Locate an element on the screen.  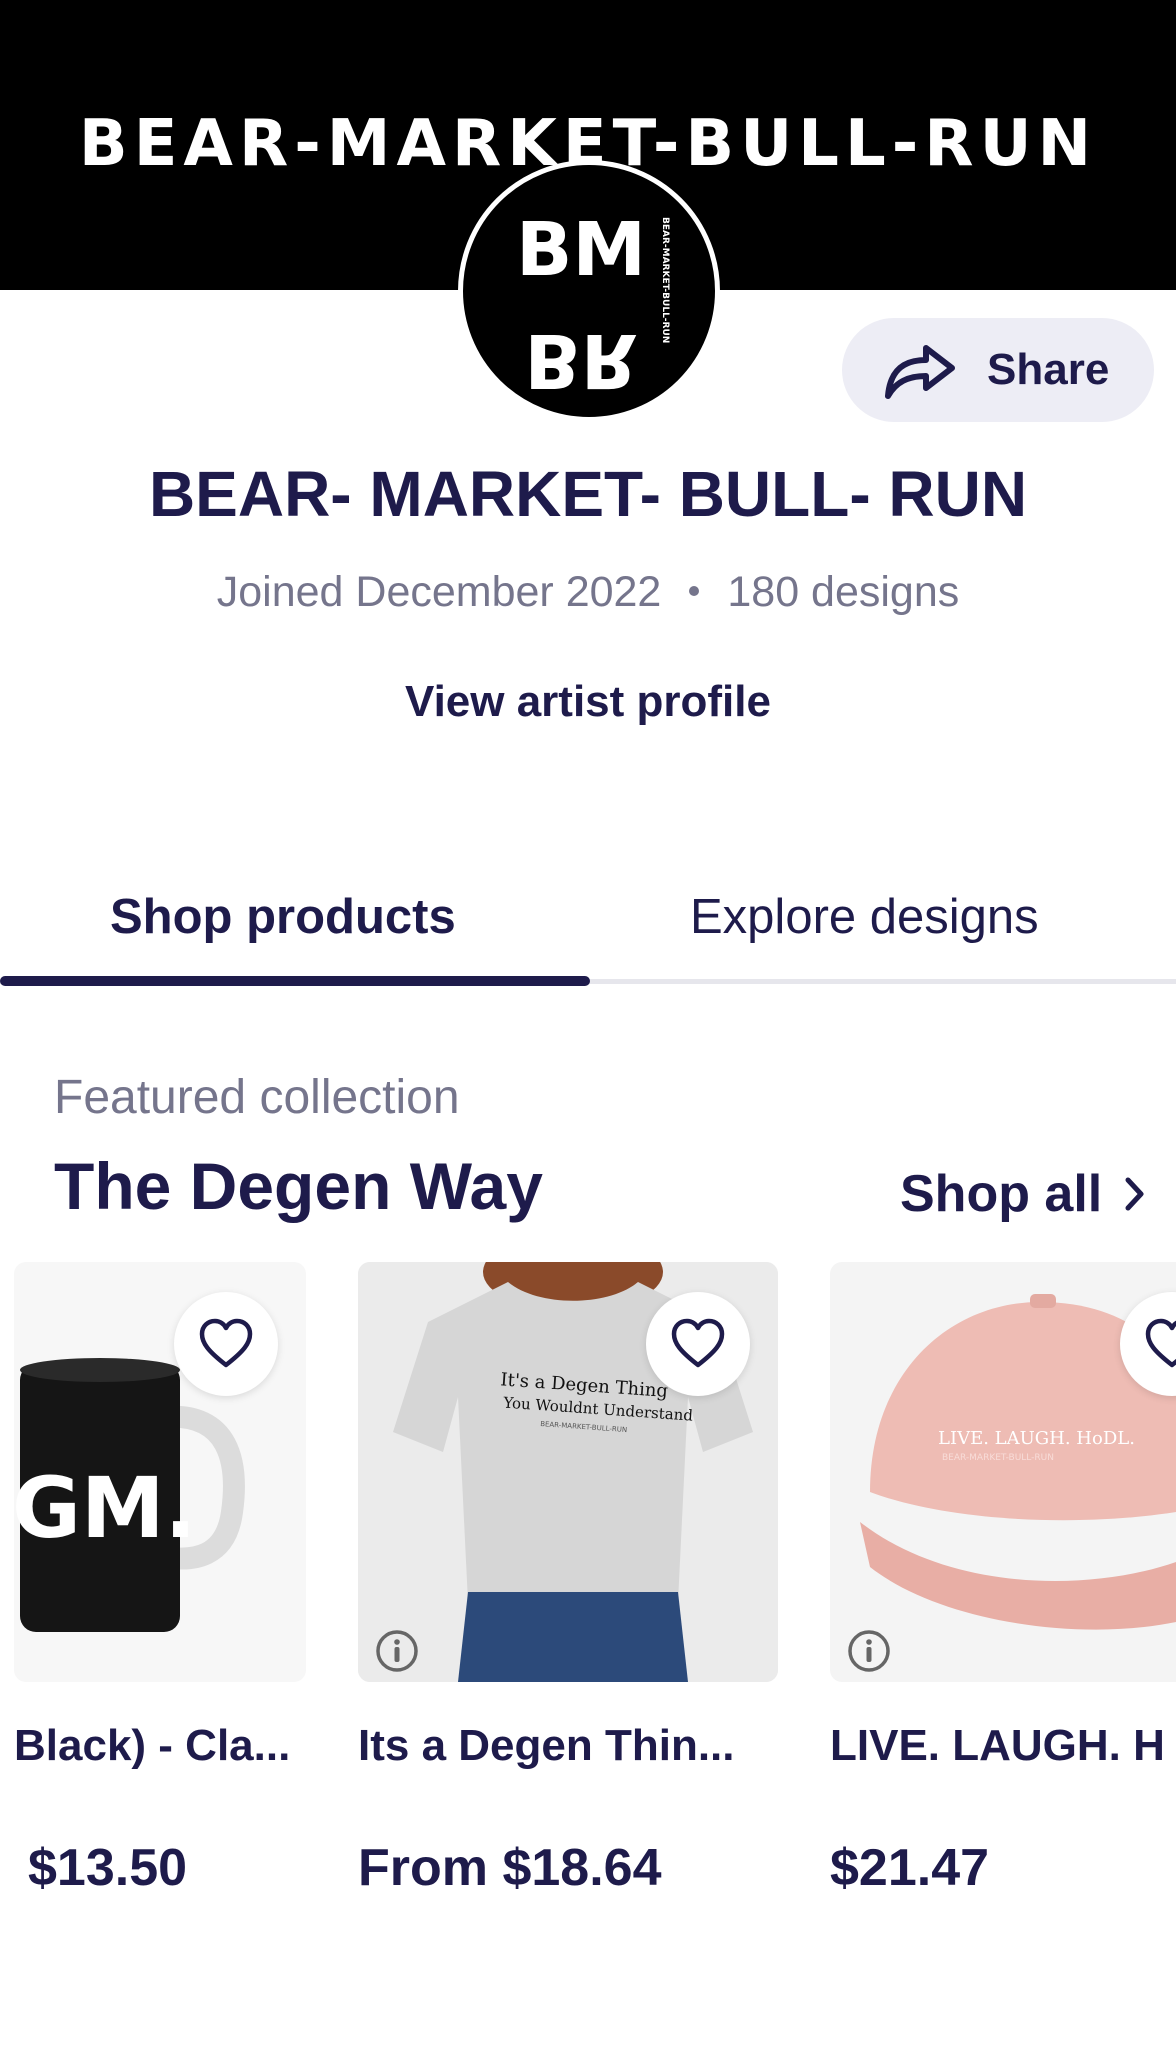
product-price: $21.47 is located at coordinates (910, 1868).